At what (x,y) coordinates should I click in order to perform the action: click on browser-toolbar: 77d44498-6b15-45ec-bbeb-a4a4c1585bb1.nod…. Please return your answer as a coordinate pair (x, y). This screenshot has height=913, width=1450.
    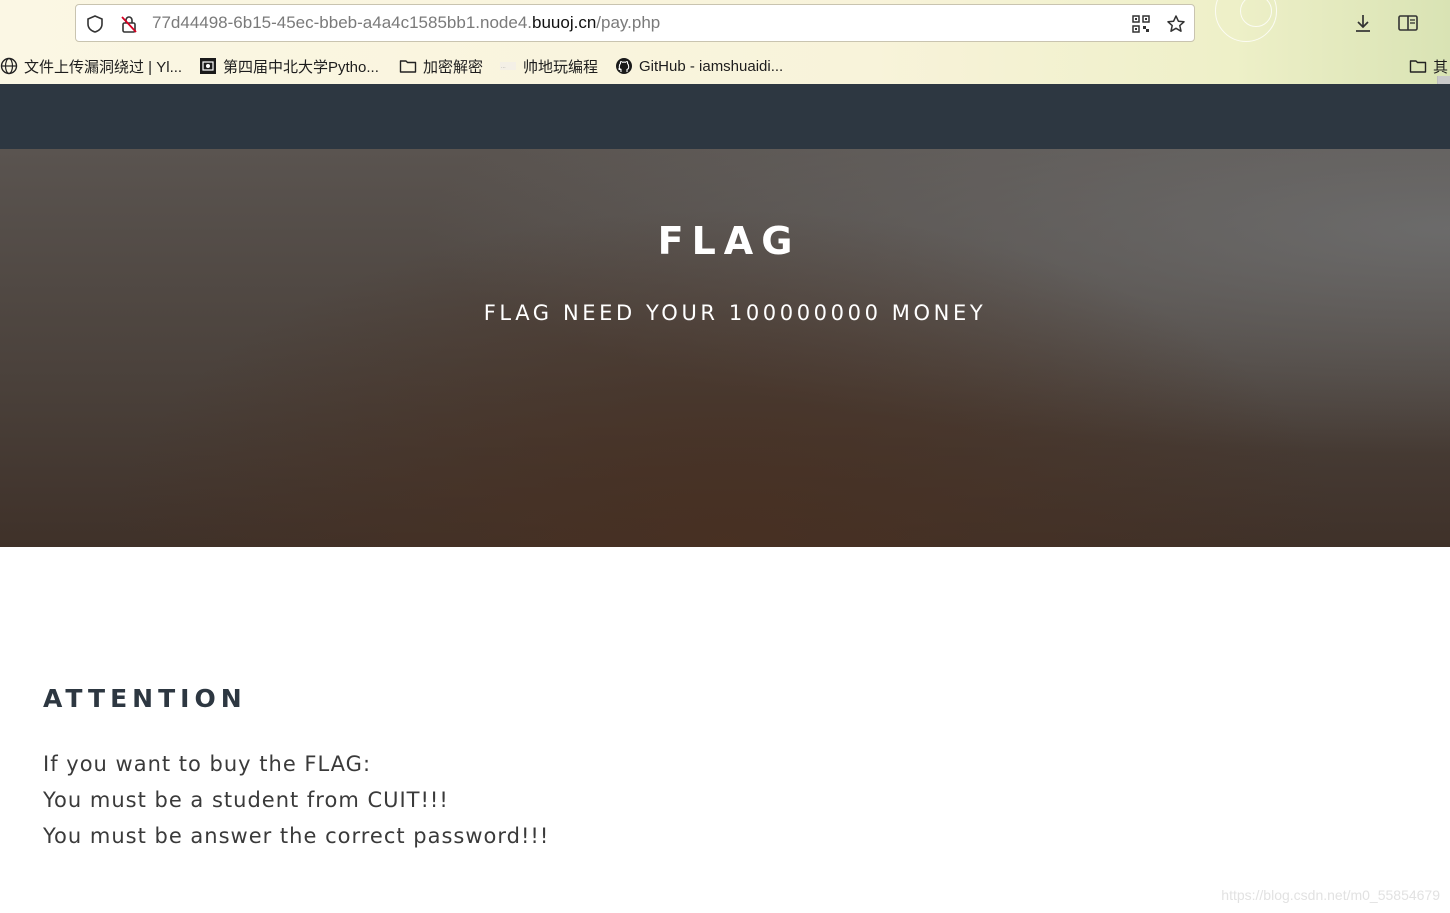
    Looking at the image, I should click on (725, 42).